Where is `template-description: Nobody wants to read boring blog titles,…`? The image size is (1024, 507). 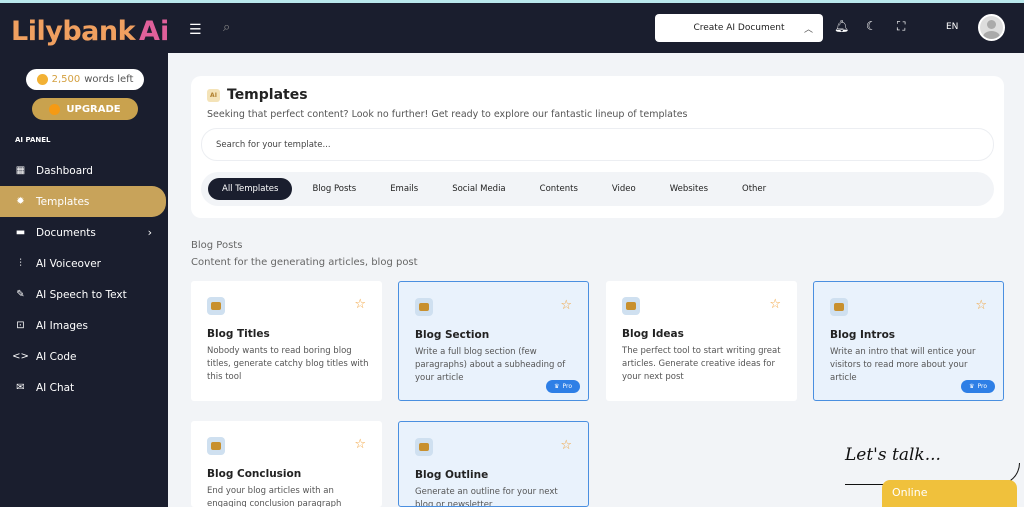
template-description: Nobody wants to read boring blog titles,… is located at coordinates (288, 364).